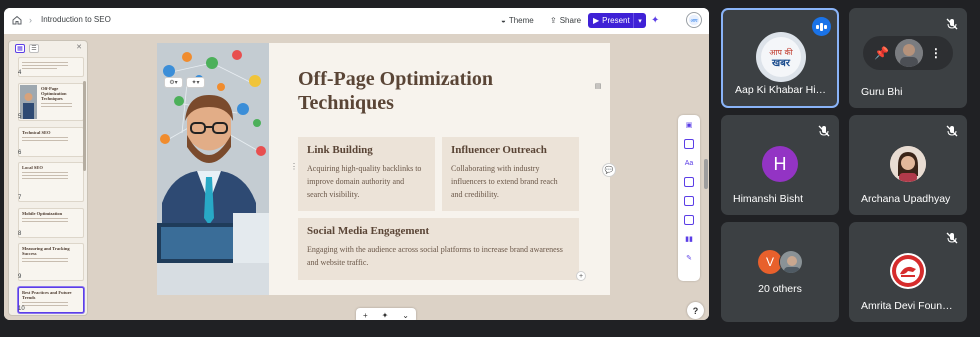 This screenshot has height=337, width=980. I want to click on thumbnail-card: Off-Page Optimization Techniques, so click(51, 102).